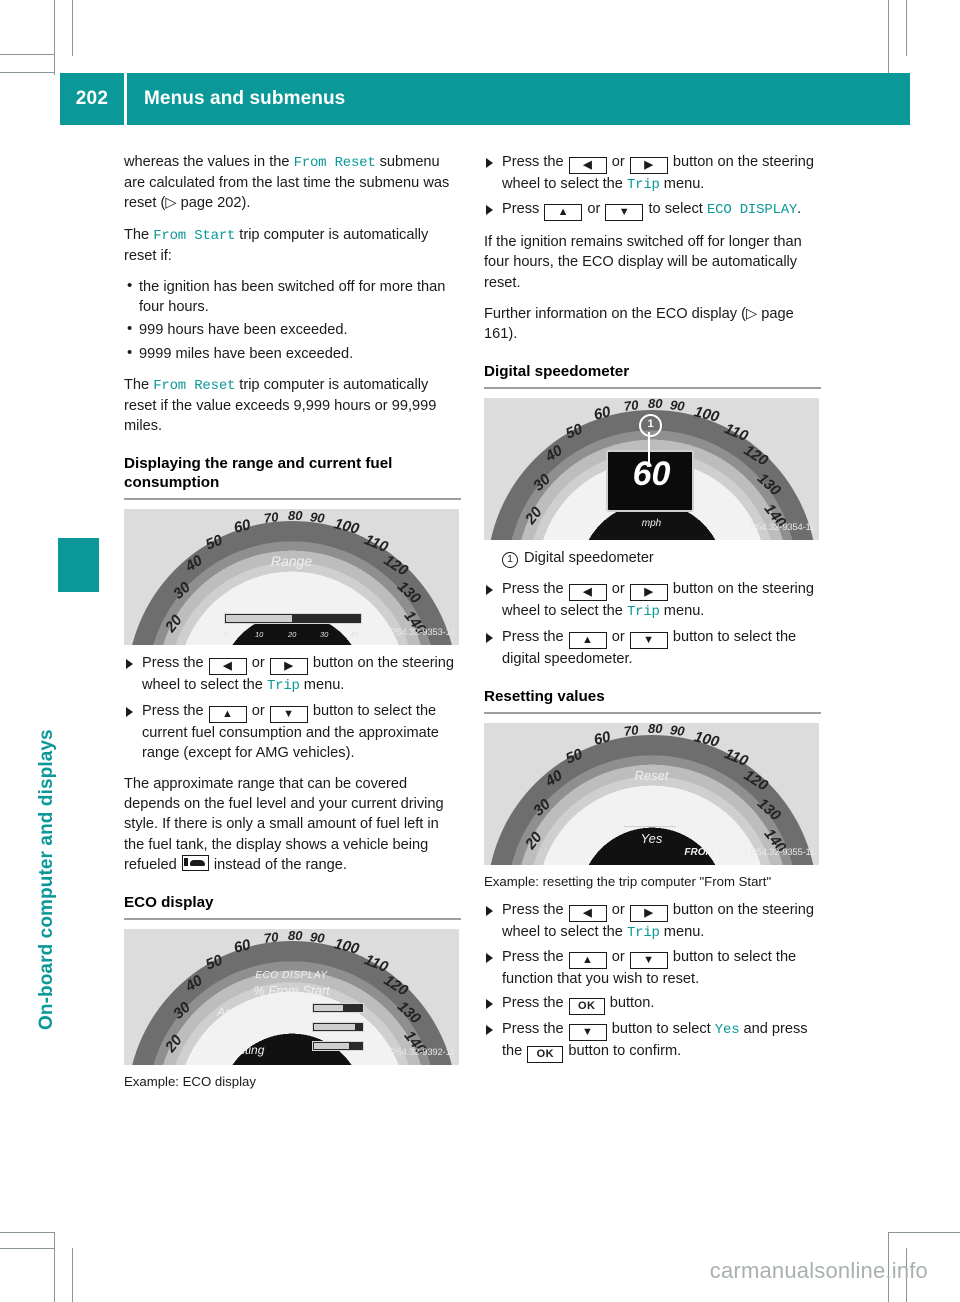 The height and width of the screenshot is (1302, 960). Describe the element at coordinates (194, 385) in the screenshot. I see `menu-name-from-reset-2: From Reset` at that location.